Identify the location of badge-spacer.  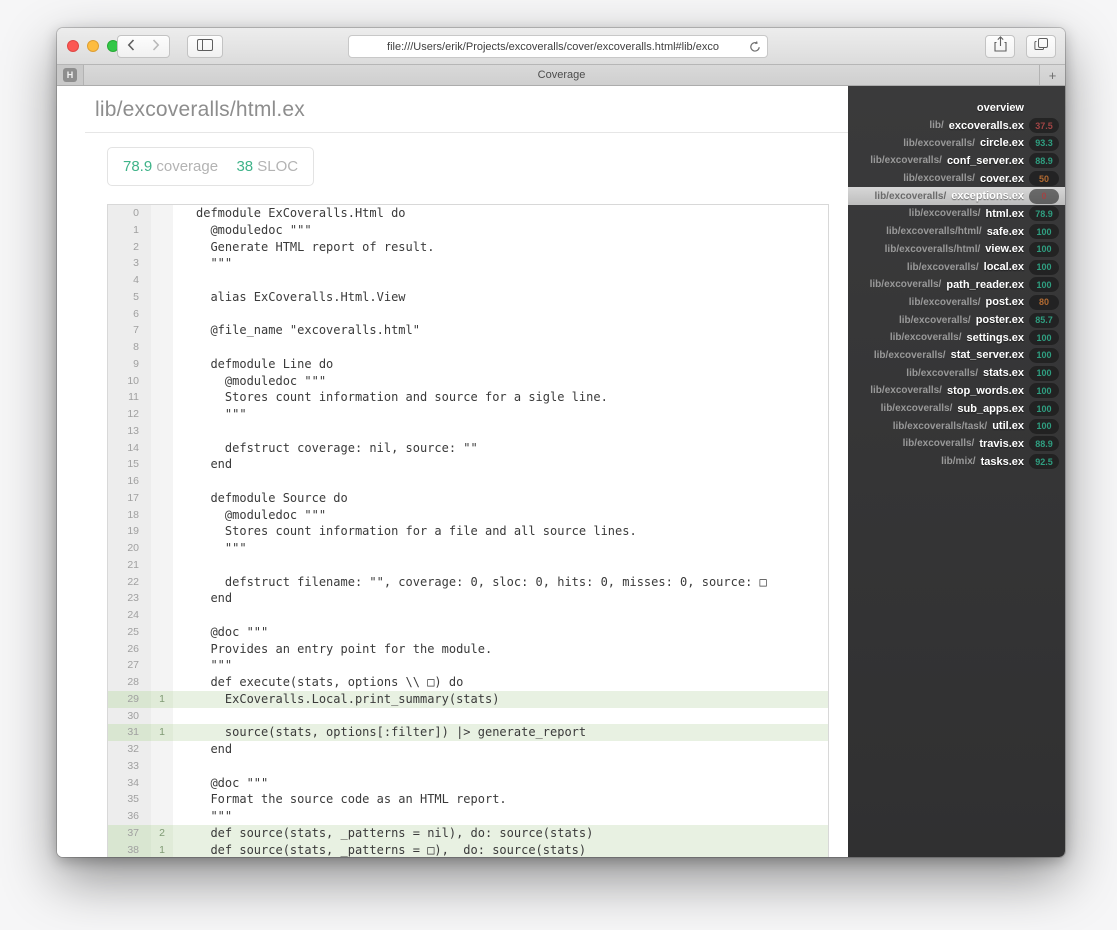
(1044, 107).